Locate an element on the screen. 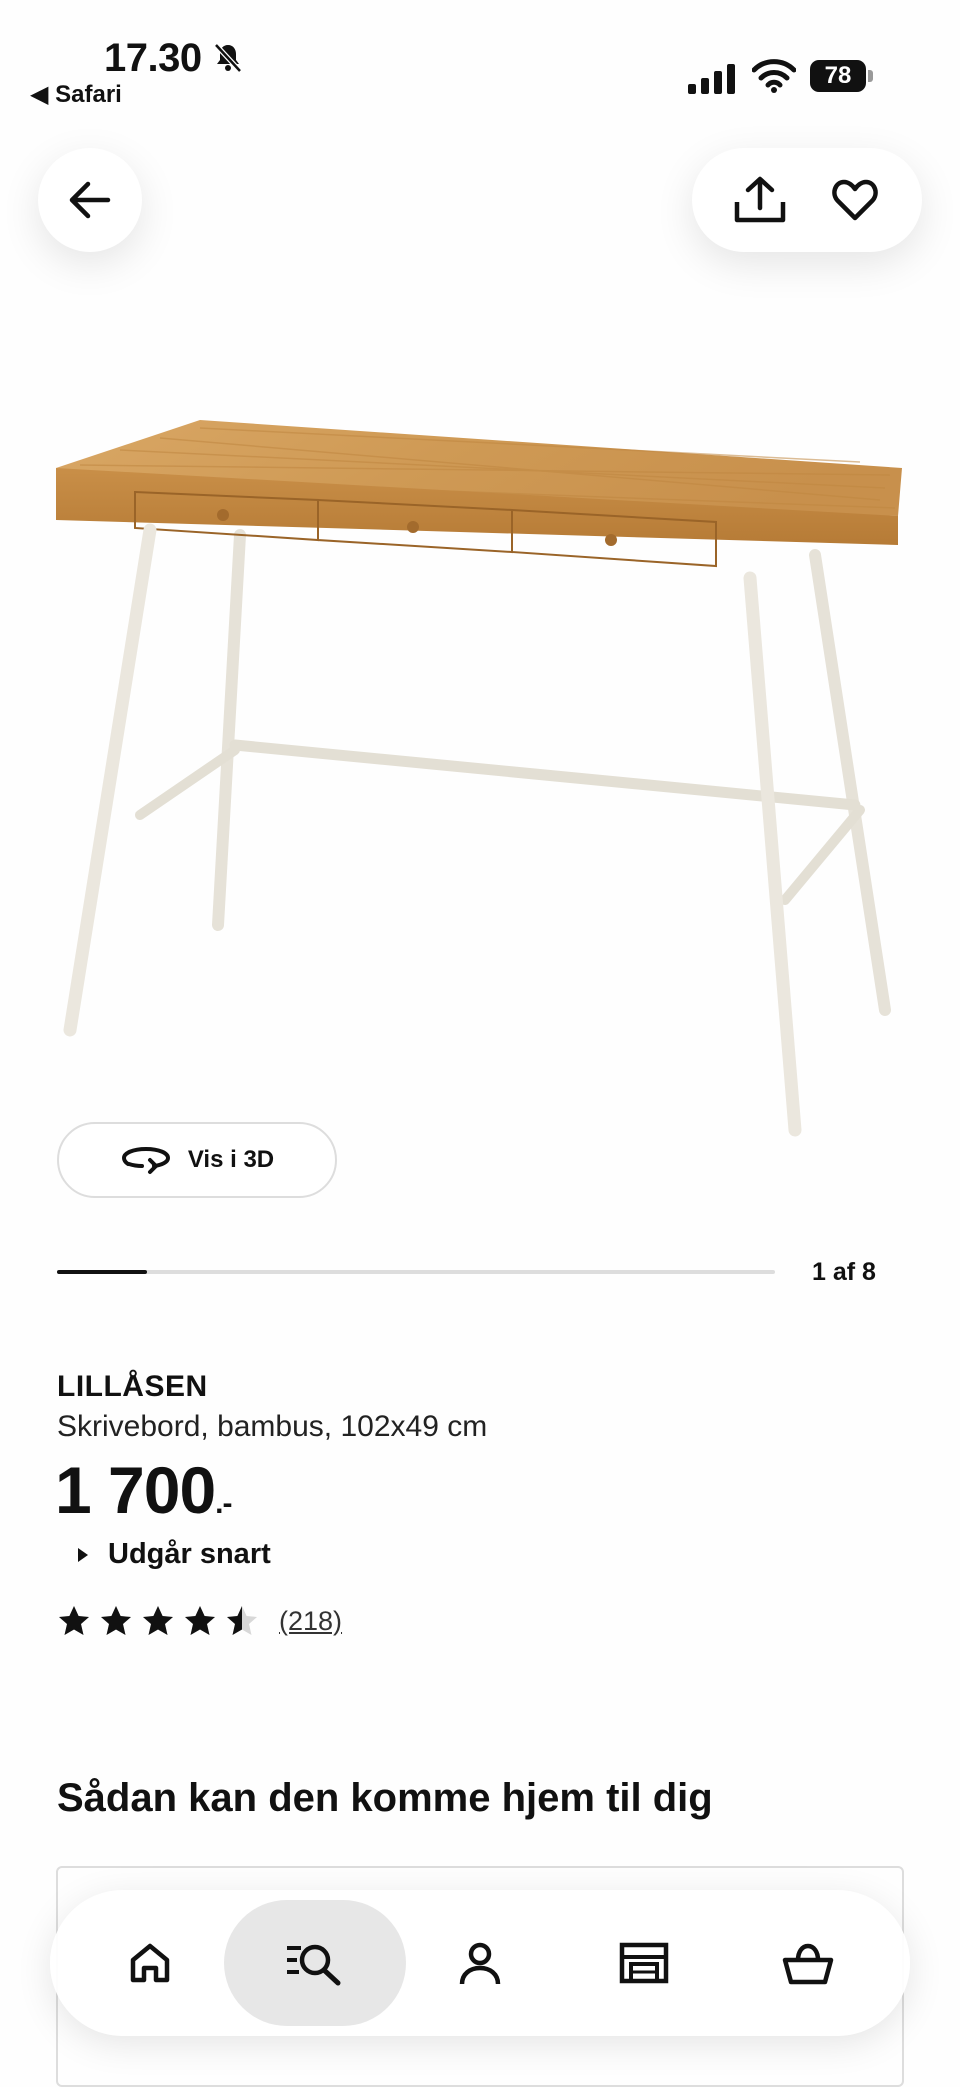 Image resolution: width=960 pixels, height=2087 pixels. gallery-progress is located at coordinates (416, 1272).